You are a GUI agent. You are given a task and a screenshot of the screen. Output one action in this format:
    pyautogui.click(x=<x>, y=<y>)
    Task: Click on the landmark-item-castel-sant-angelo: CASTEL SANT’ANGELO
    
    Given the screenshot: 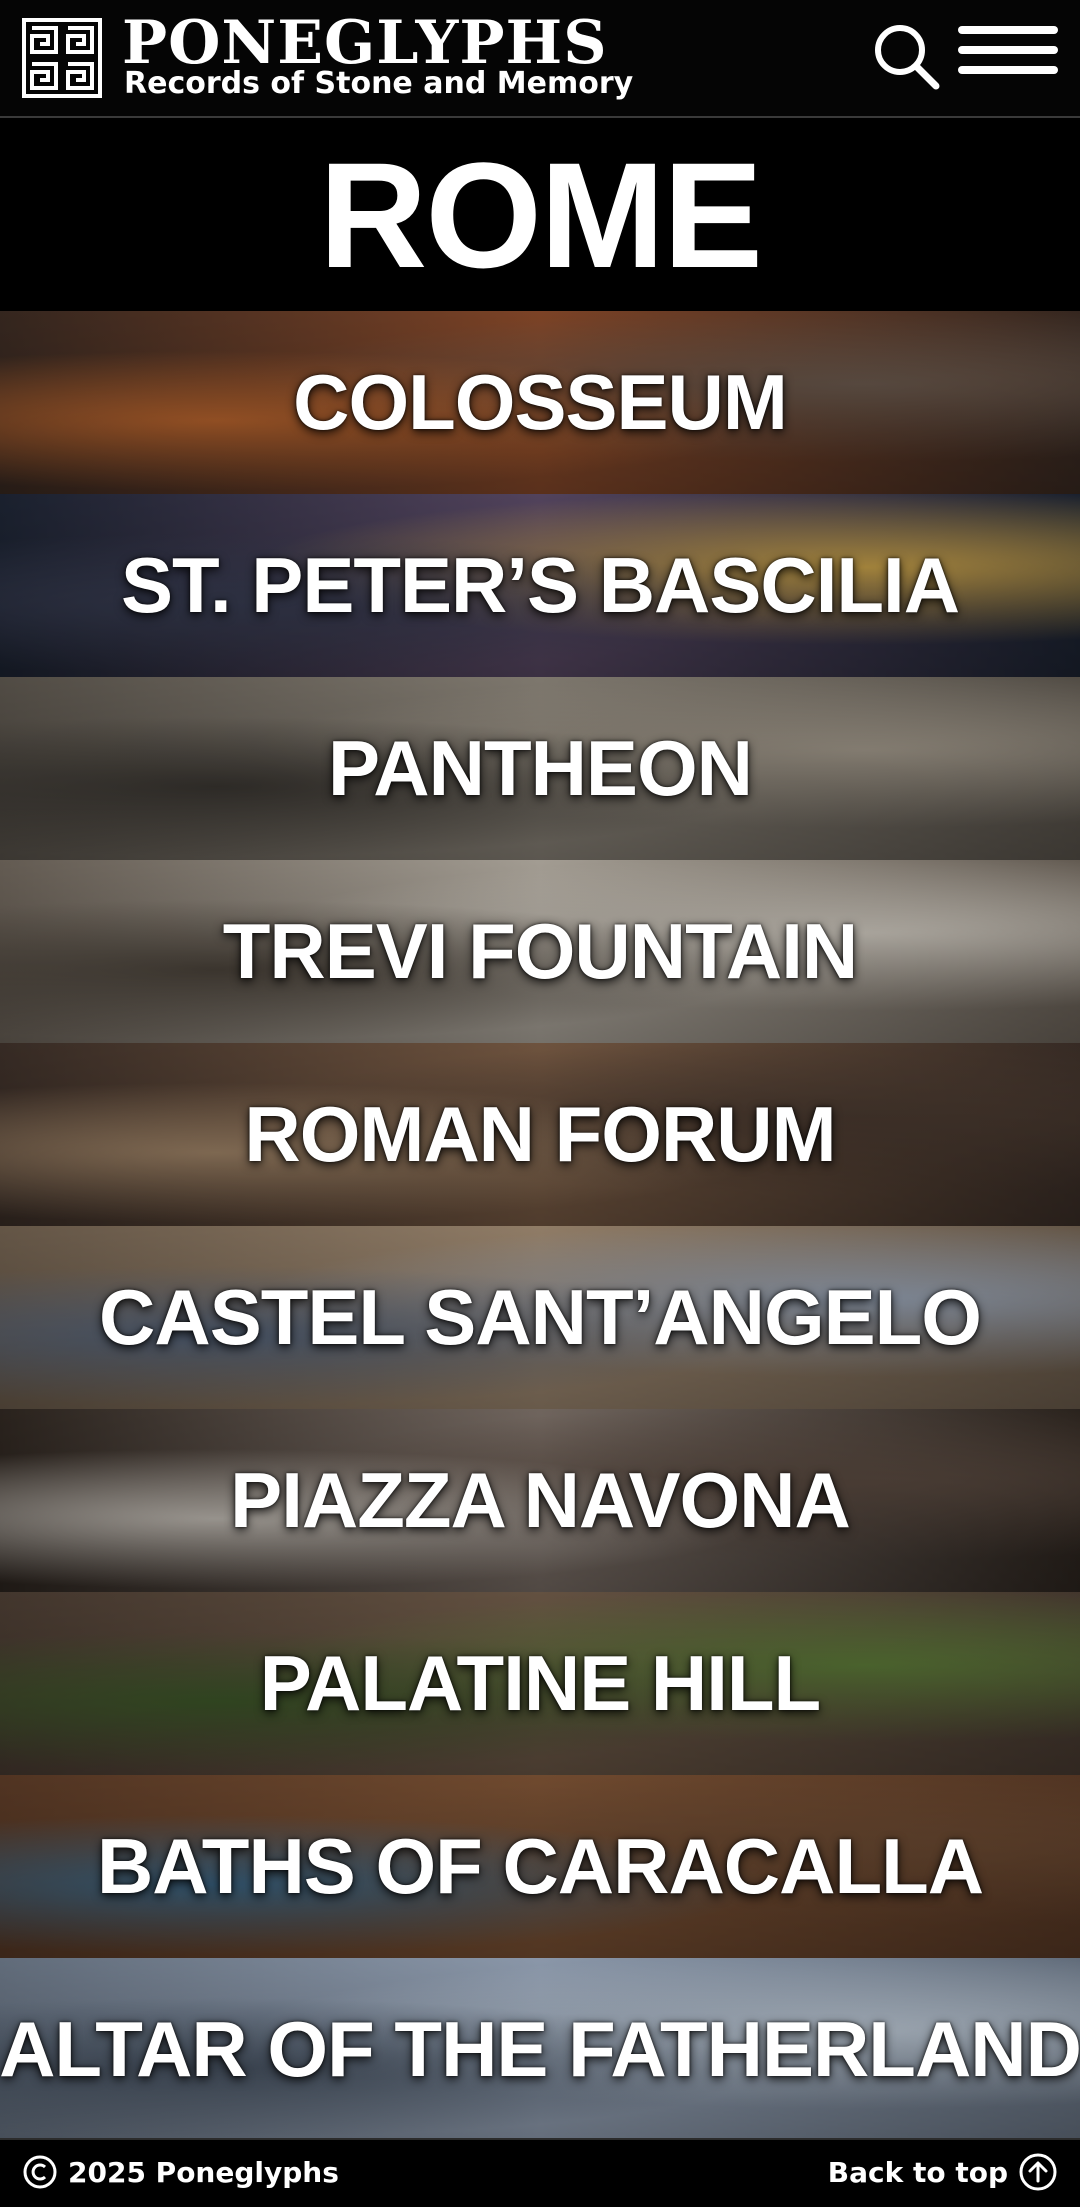 What is the action you would take?
    pyautogui.click(x=540, y=1317)
    